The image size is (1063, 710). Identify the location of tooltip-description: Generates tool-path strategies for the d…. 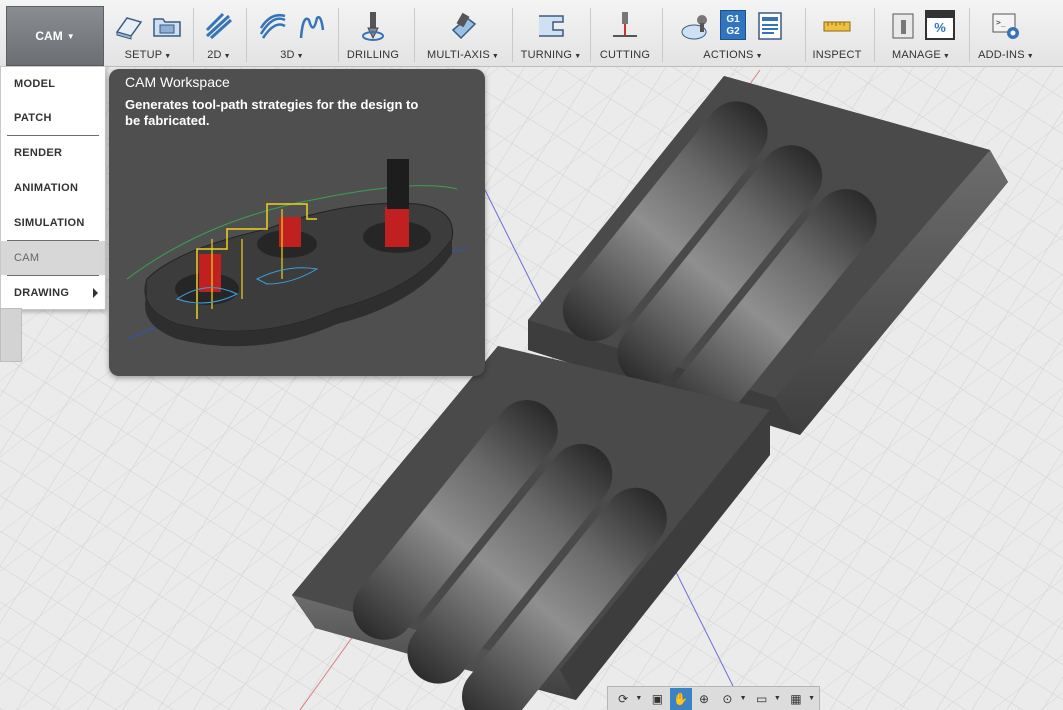
(272, 112).